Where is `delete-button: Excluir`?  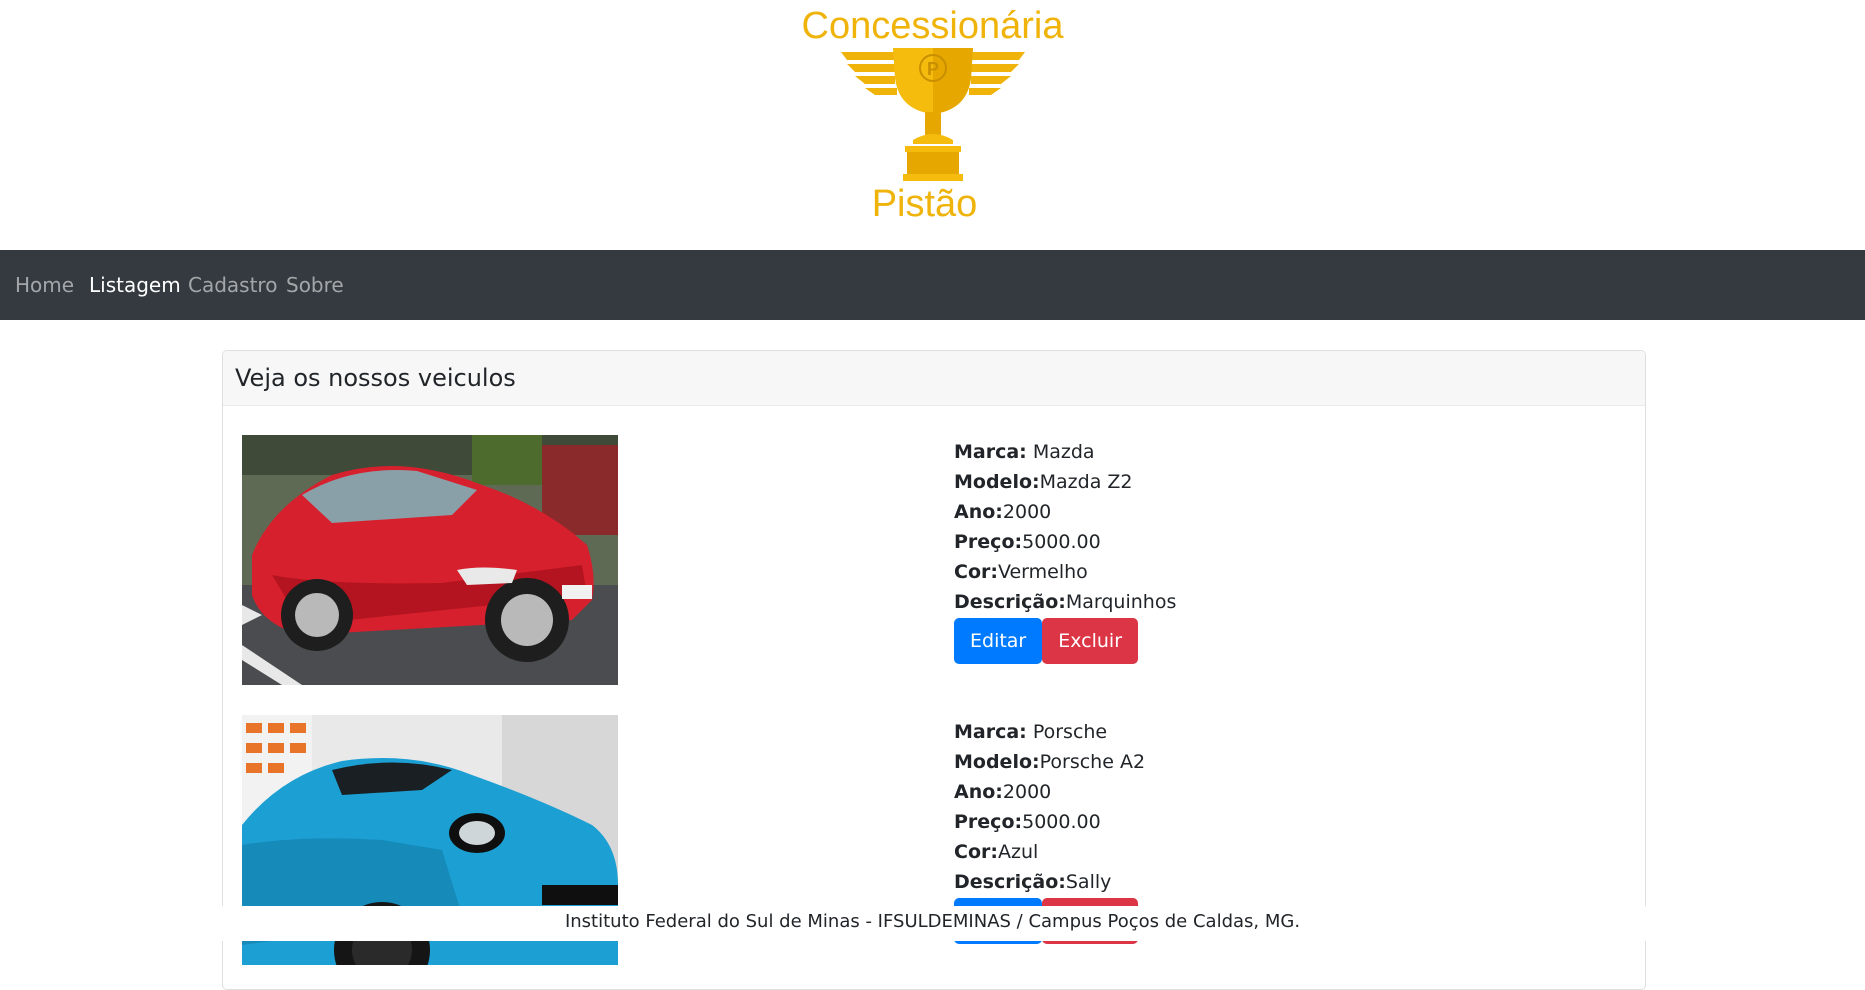 delete-button: Excluir is located at coordinates (1090, 641).